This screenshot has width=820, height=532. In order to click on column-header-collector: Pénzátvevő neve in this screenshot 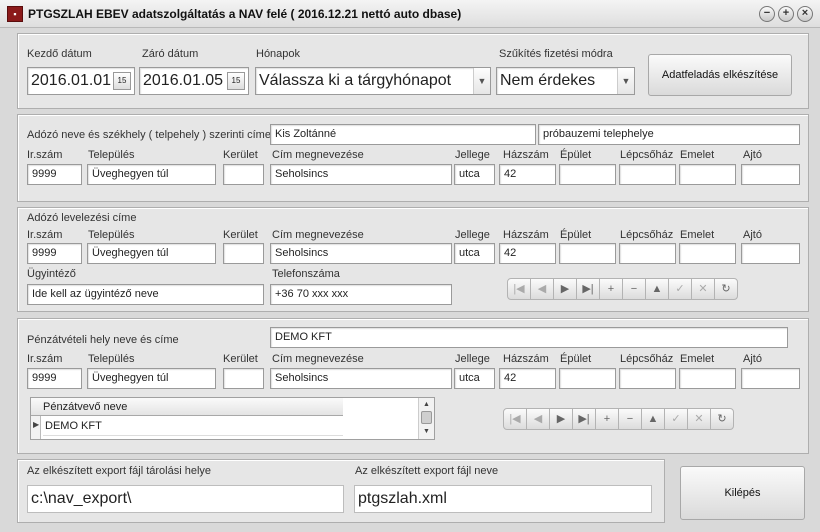, I will do `click(85, 407)`.